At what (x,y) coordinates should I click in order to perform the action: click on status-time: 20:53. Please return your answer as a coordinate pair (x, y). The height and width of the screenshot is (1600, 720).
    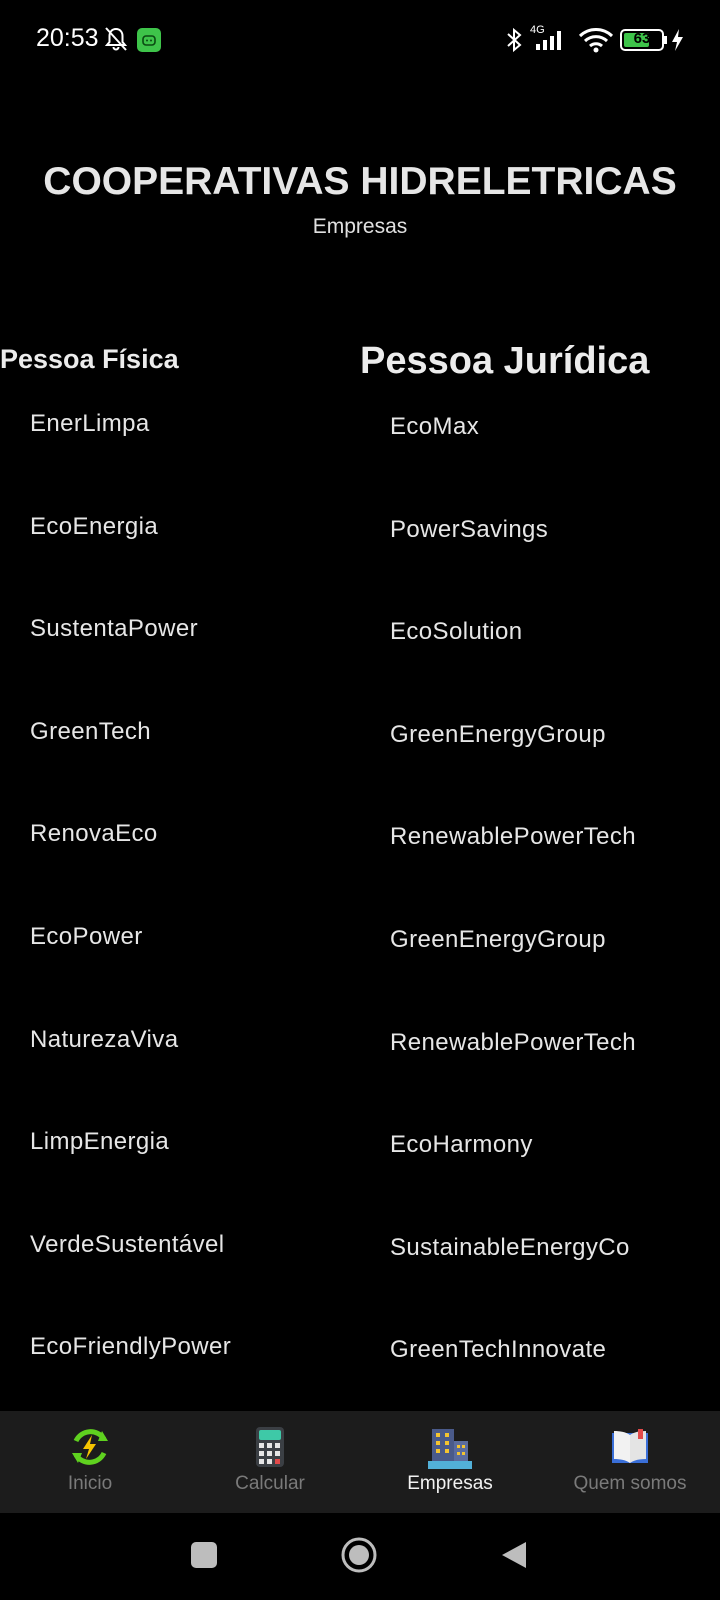
    Looking at the image, I should click on (67, 38).